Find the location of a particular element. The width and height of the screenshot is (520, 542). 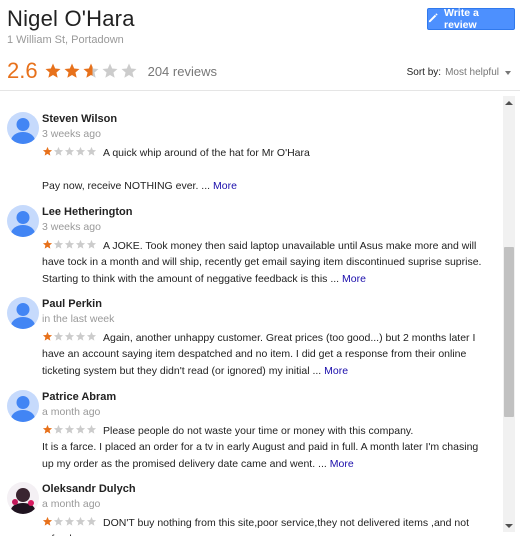

divider is located at coordinates (260, 90).